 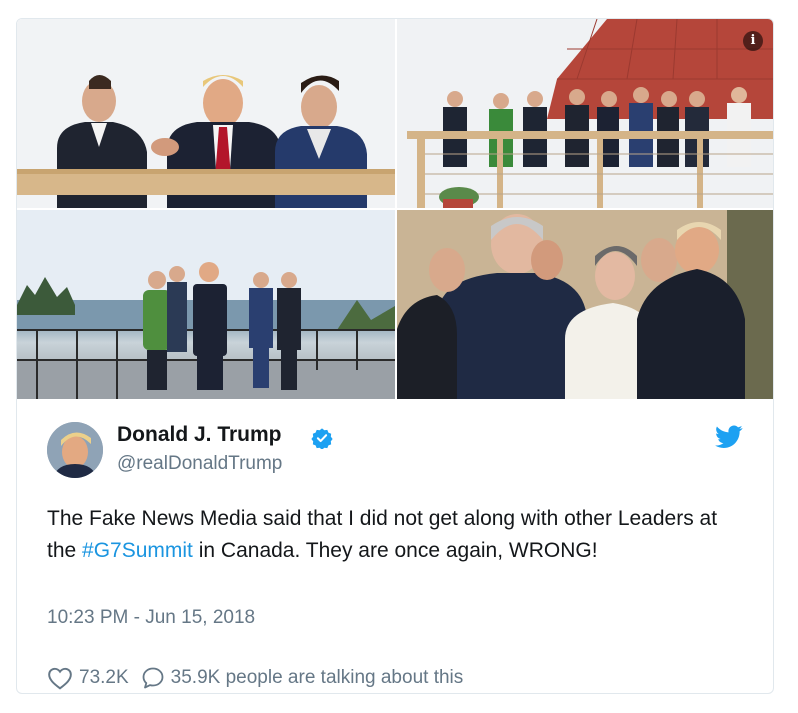 I want to click on verified-badge-icon, so click(x=322, y=440).